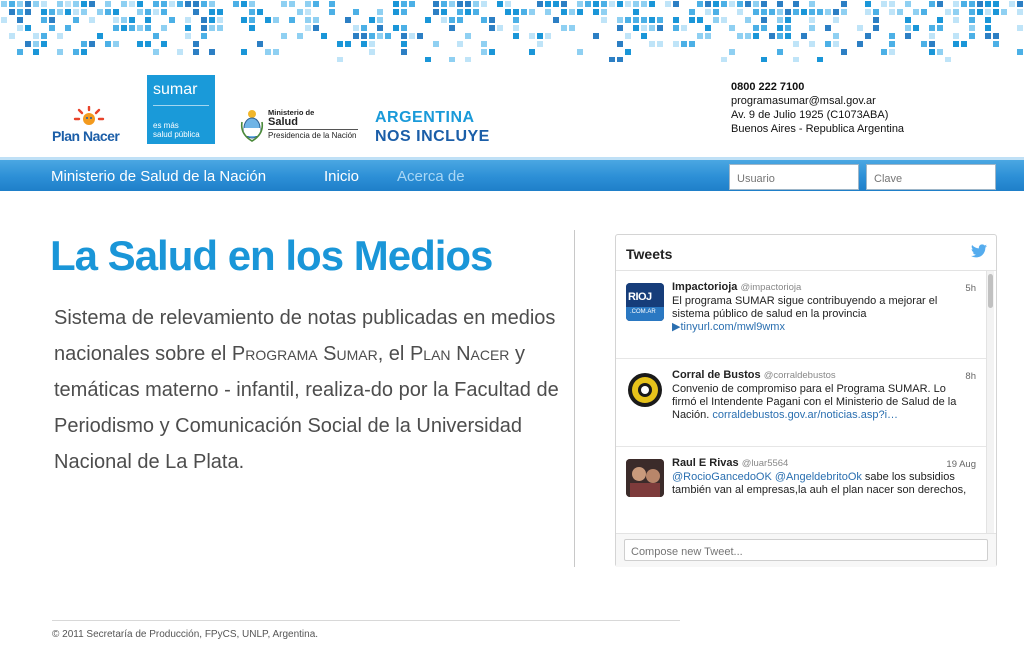 The width and height of the screenshot is (1024, 650). I want to click on sumar-tagline-2: salud pública, so click(176, 134).